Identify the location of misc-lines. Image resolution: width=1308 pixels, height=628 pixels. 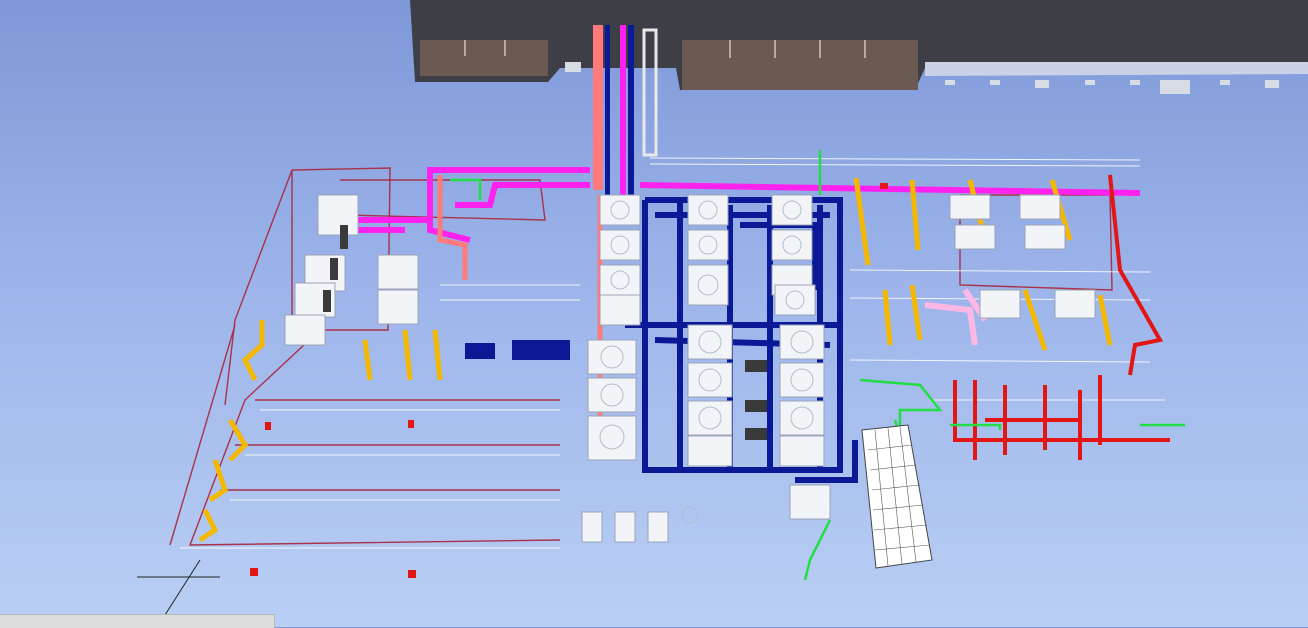
(178, 587).